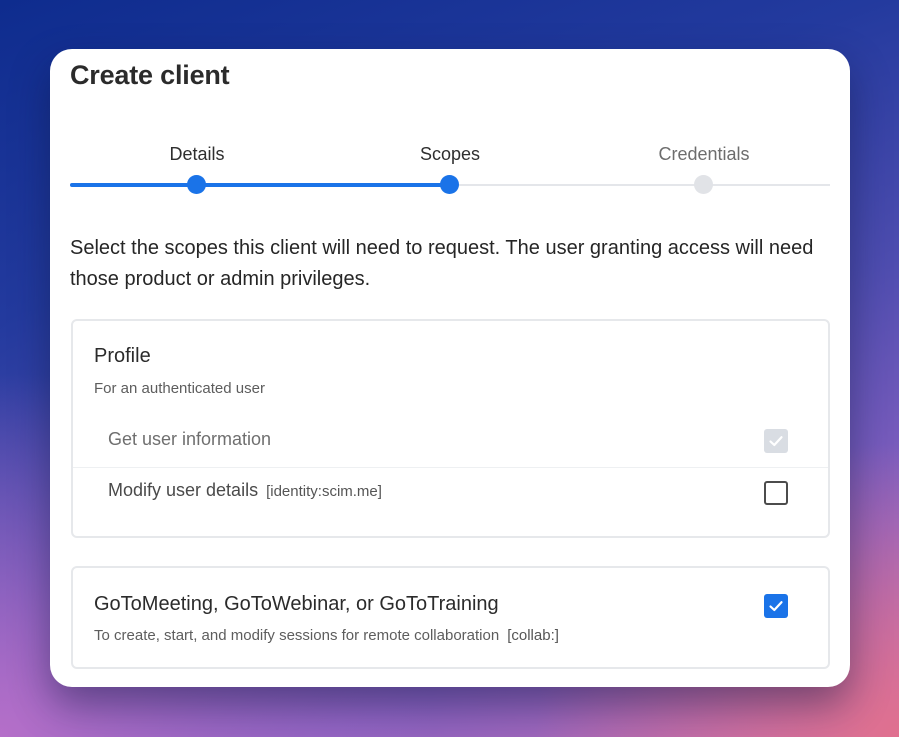 The height and width of the screenshot is (737, 899). Describe the element at coordinates (533, 635) in the screenshot. I see `meeting-scope-code: [collab:]` at that location.